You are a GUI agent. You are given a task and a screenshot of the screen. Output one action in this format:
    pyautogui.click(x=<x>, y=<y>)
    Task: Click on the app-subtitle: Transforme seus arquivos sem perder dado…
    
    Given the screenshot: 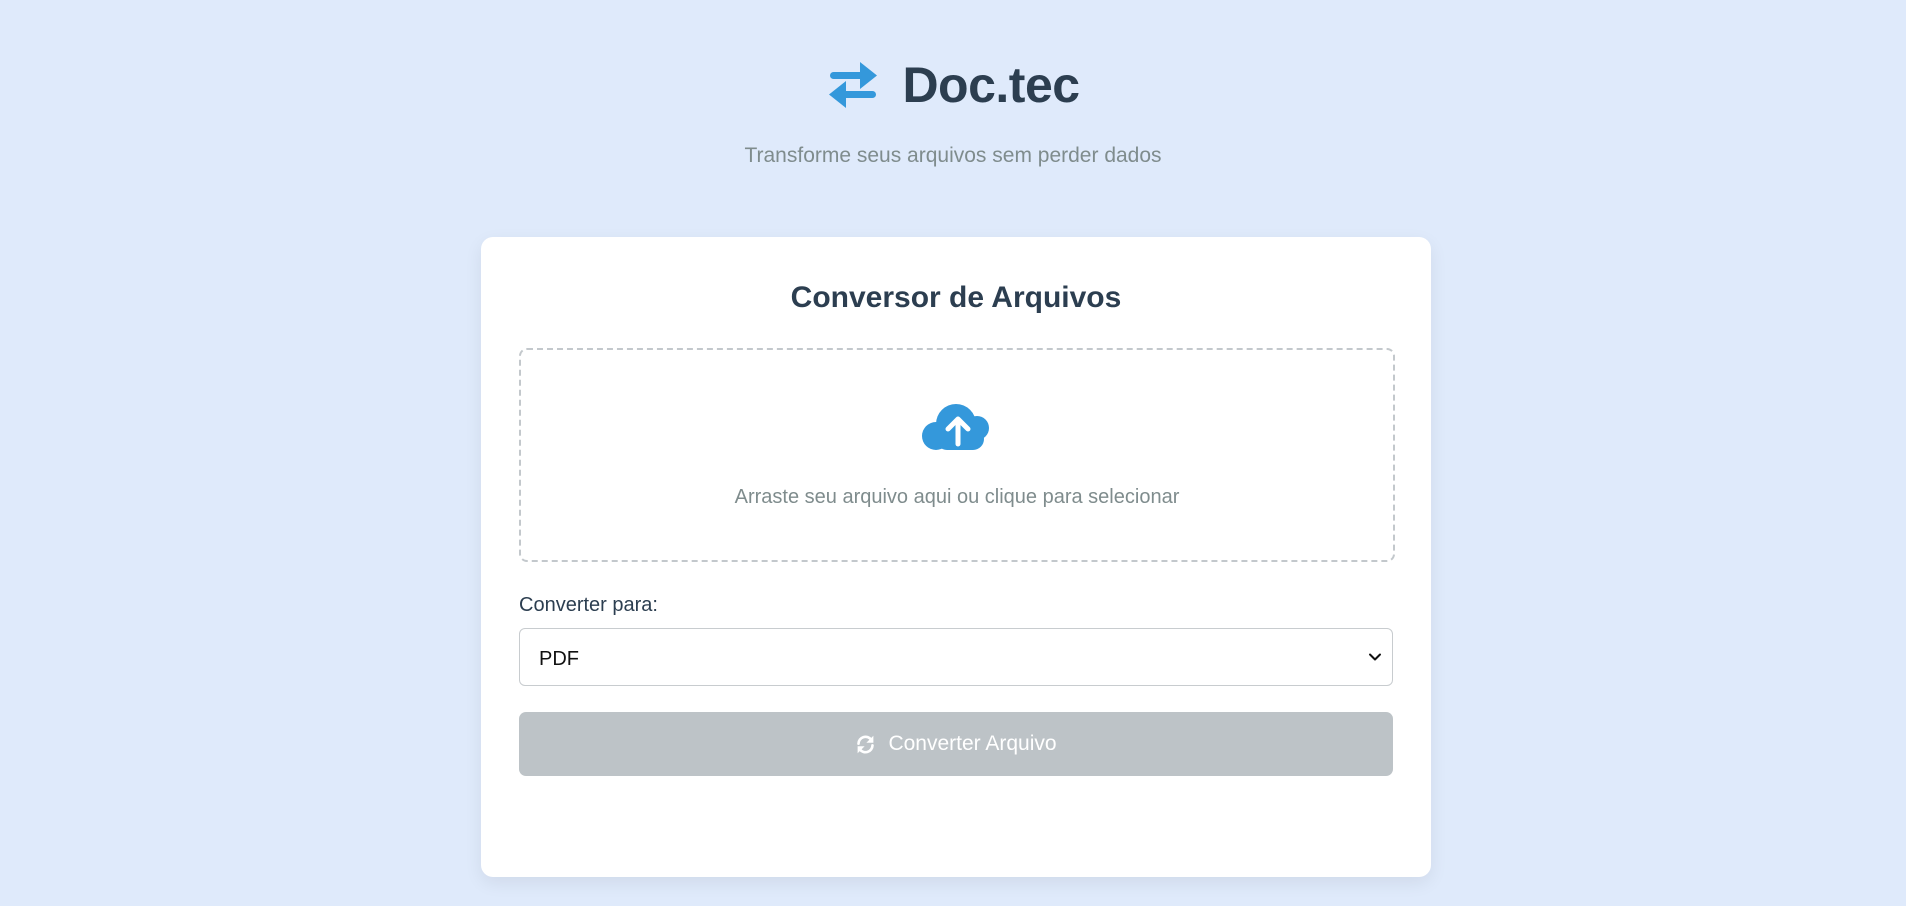 What is the action you would take?
    pyautogui.click(x=953, y=155)
    